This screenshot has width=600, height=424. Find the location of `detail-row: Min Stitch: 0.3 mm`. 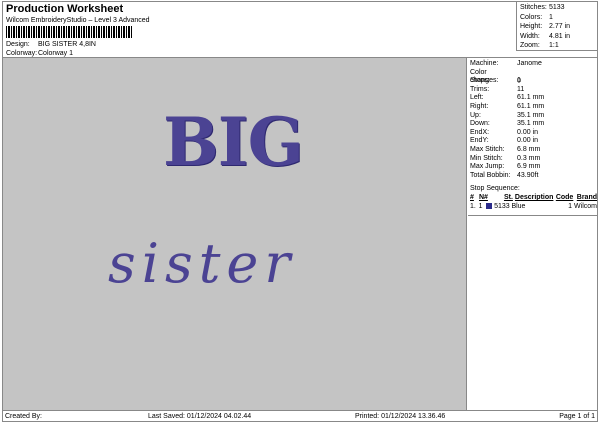

detail-row: Min Stitch: 0.3 mm is located at coordinates (533, 159).